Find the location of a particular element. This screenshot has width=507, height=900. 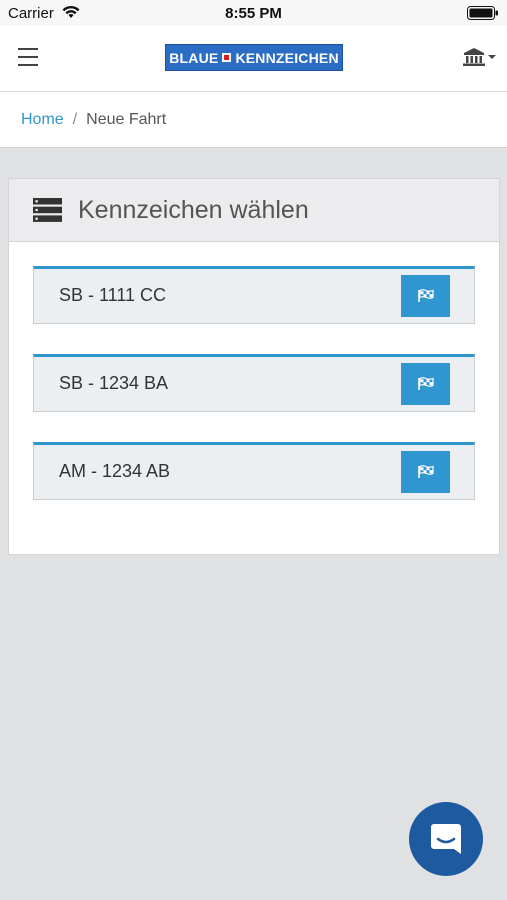

hamburger-icon is located at coordinates (28, 57).